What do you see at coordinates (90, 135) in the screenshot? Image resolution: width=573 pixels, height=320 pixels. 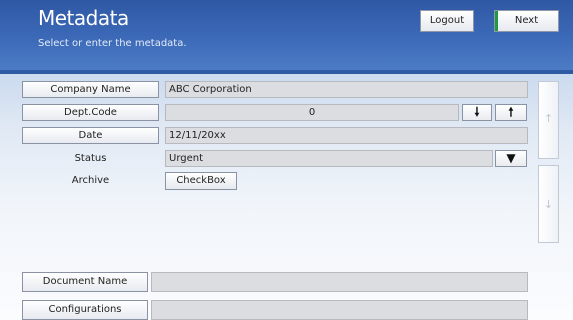 I see `date-button: Date` at bounding box center [90, 135].